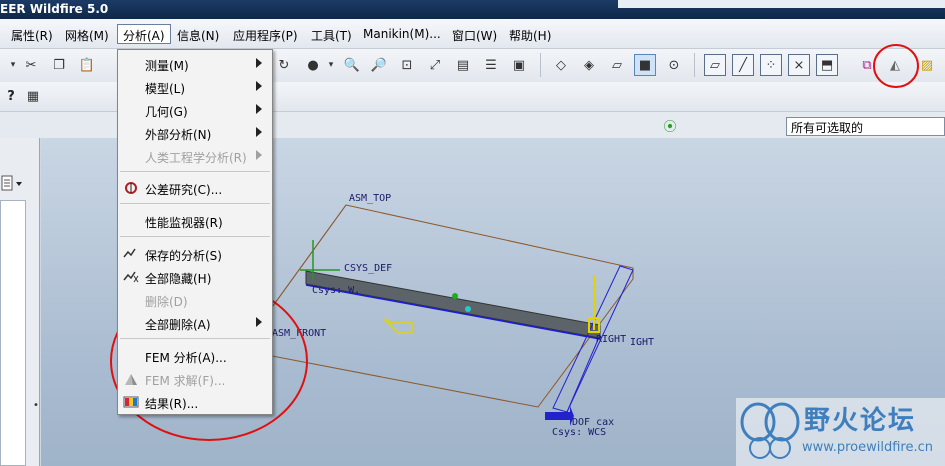  What do you see at coordinates (33, 96) in the screenshot?
I see `model-tree-icon: ▦` at bounding box center [33, 96].